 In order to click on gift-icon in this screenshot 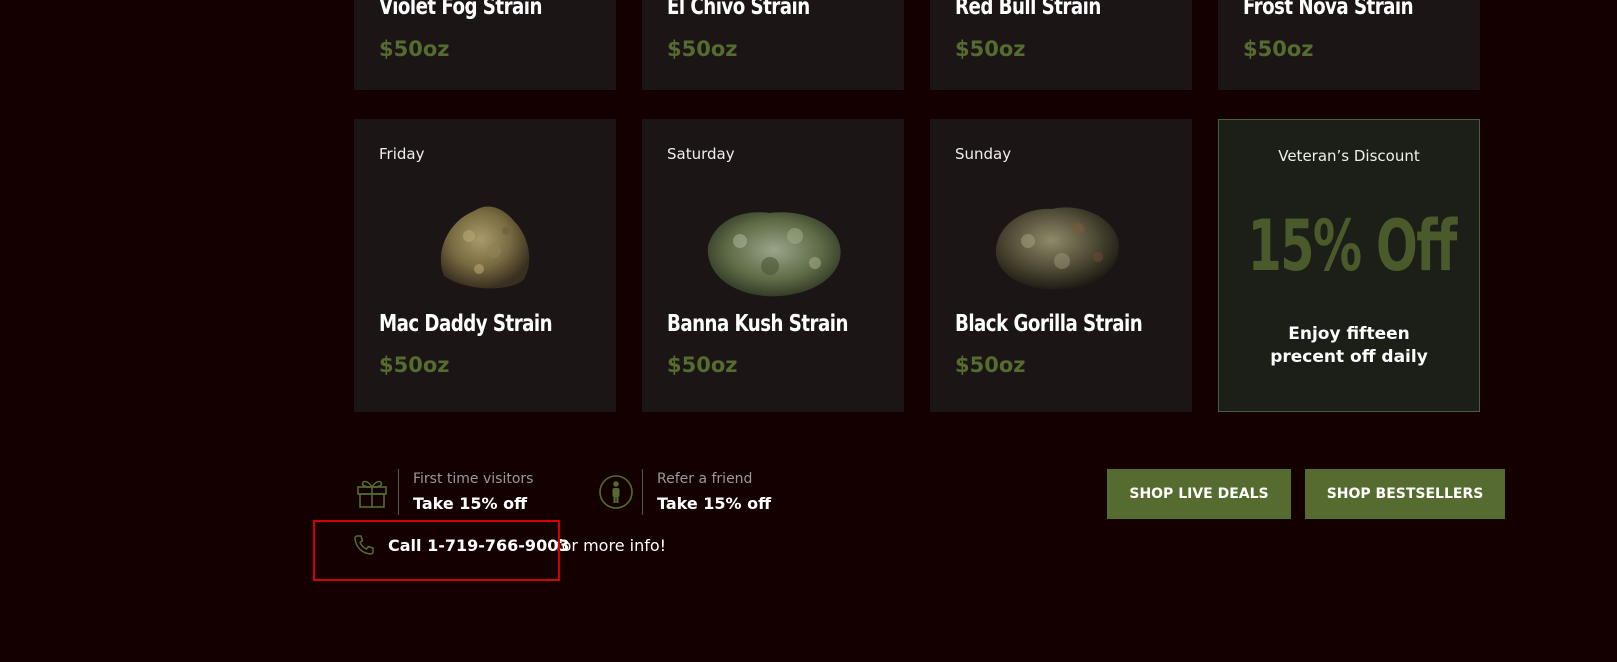, I will do `click(372, 494)`.